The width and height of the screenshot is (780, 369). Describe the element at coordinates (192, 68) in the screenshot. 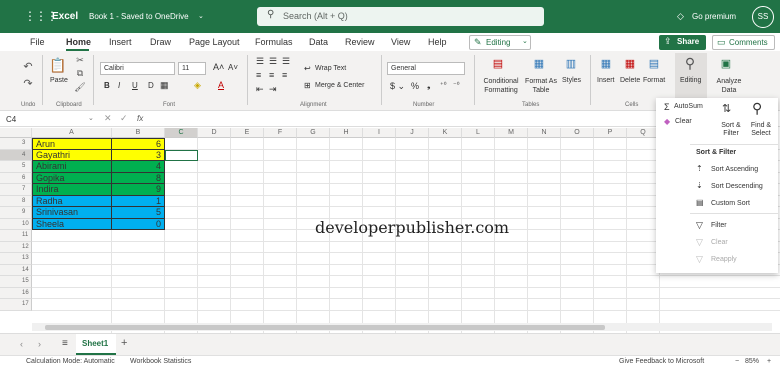

I see `font-size-select: 11` at that location.